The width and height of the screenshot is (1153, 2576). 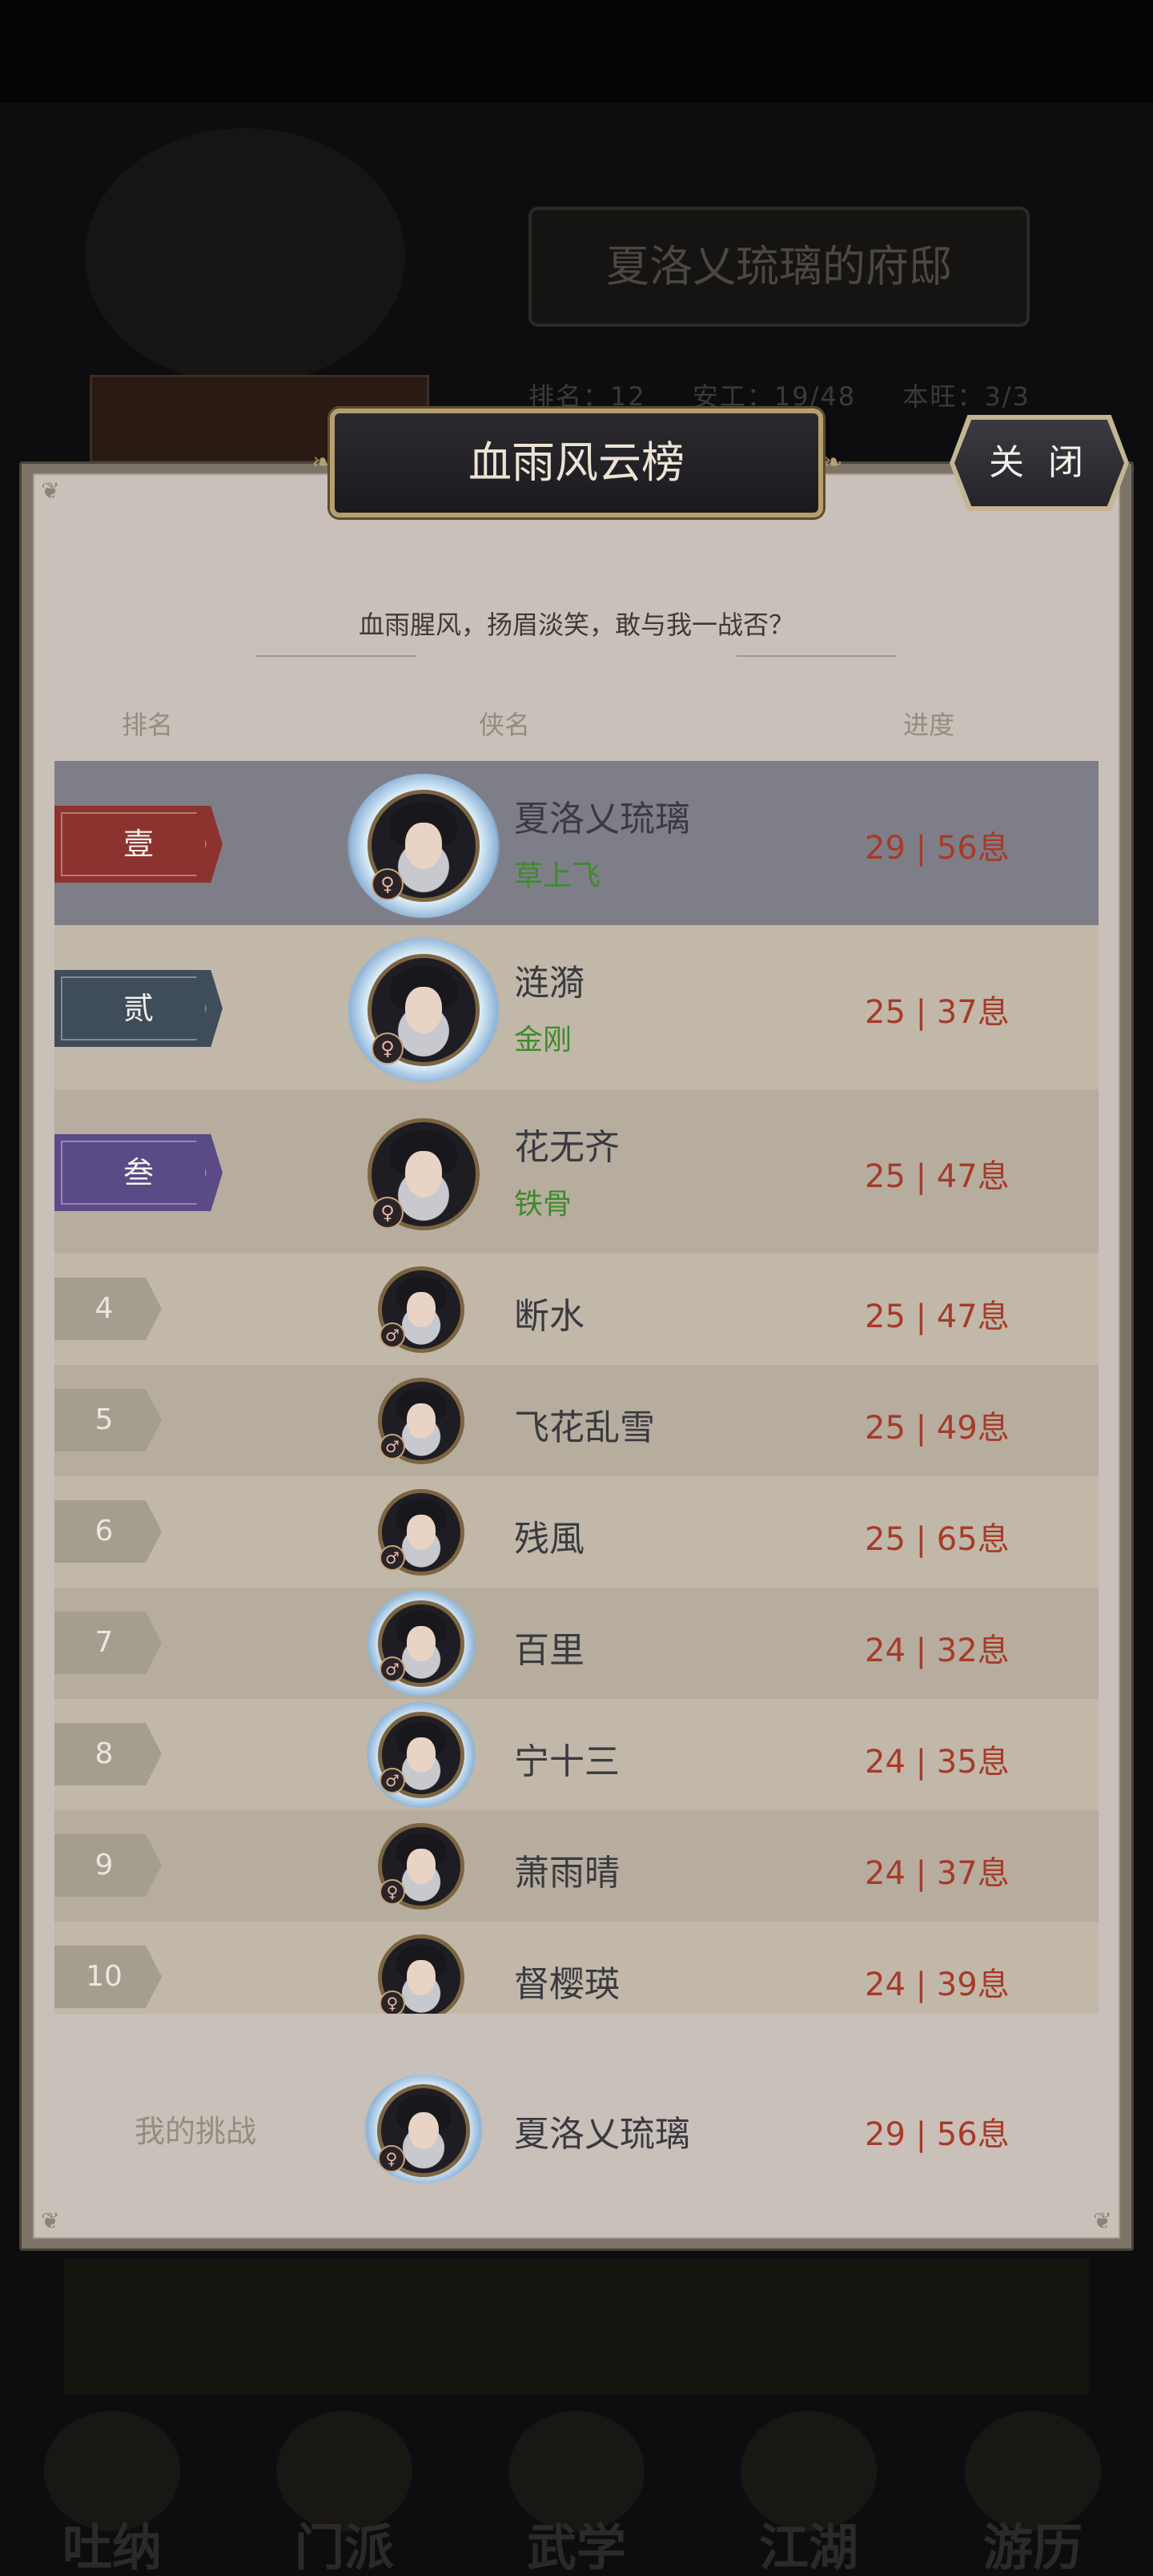 What do you see at coordinates (543, 1205) in the screenshot?
I see `hero-skill: 铁骨` at bounding box center [543, 1205].